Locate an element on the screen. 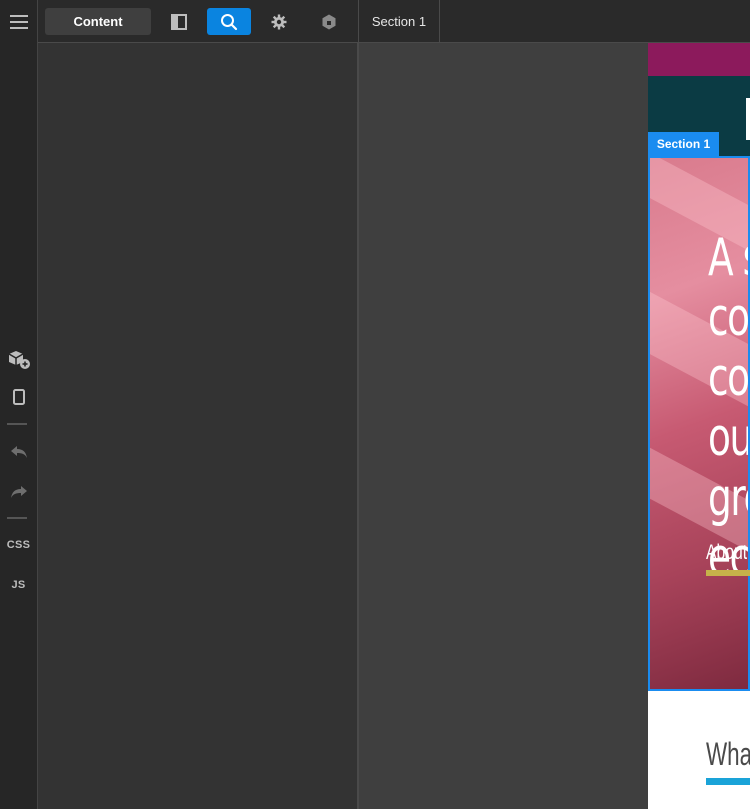  sidebar-toggle-icon is located at coordinates (179, 21).